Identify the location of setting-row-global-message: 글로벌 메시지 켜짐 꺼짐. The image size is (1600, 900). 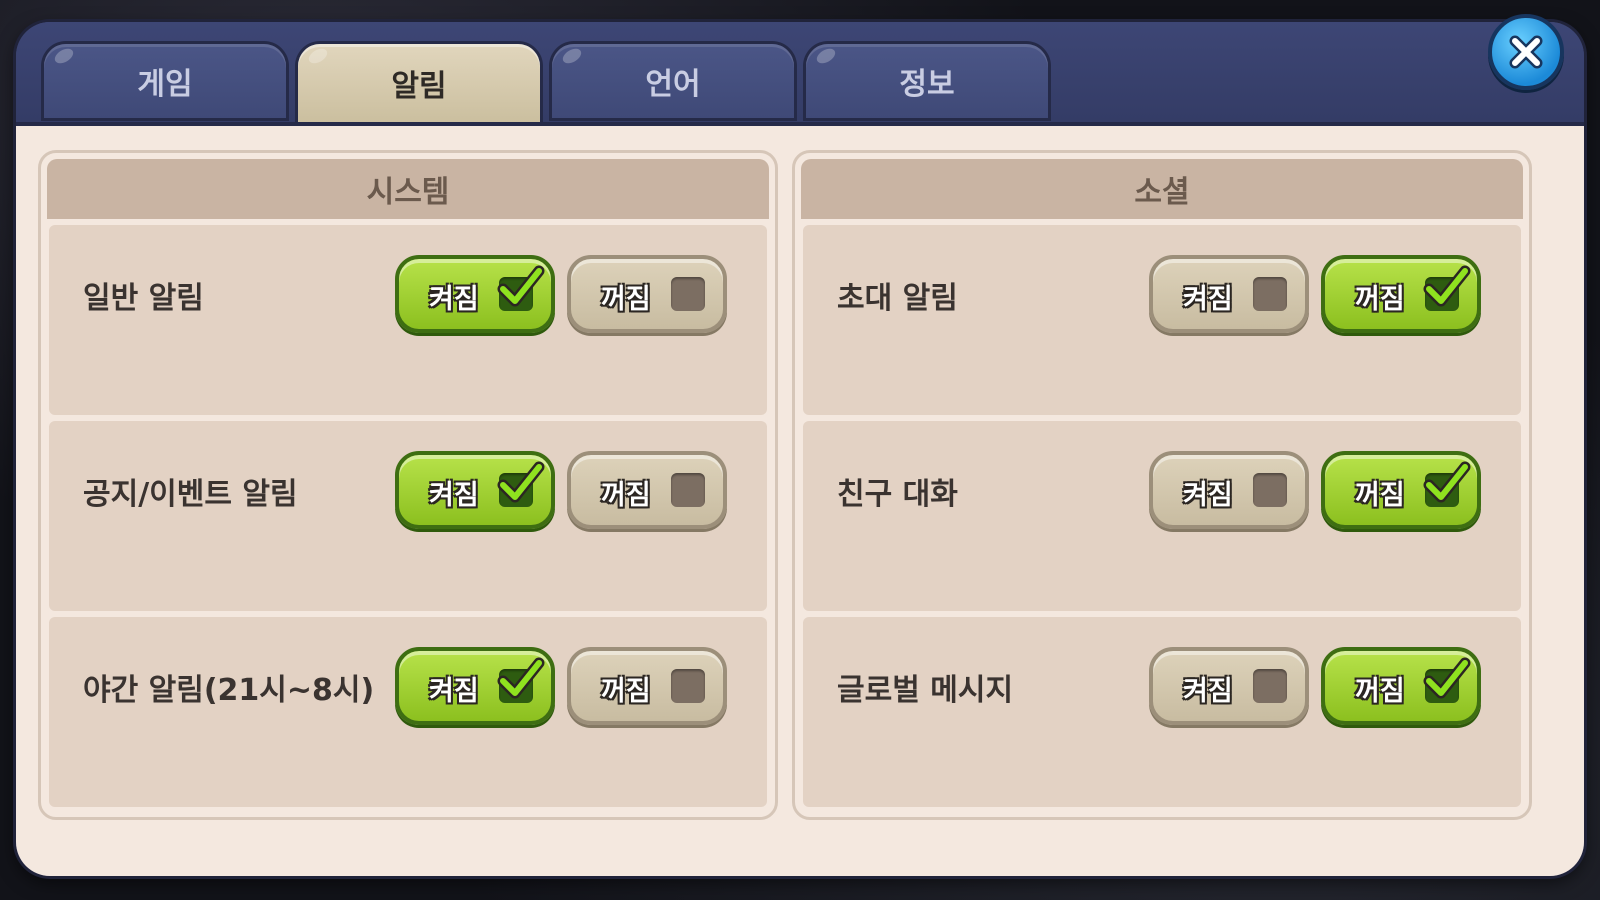
(1162, 712).